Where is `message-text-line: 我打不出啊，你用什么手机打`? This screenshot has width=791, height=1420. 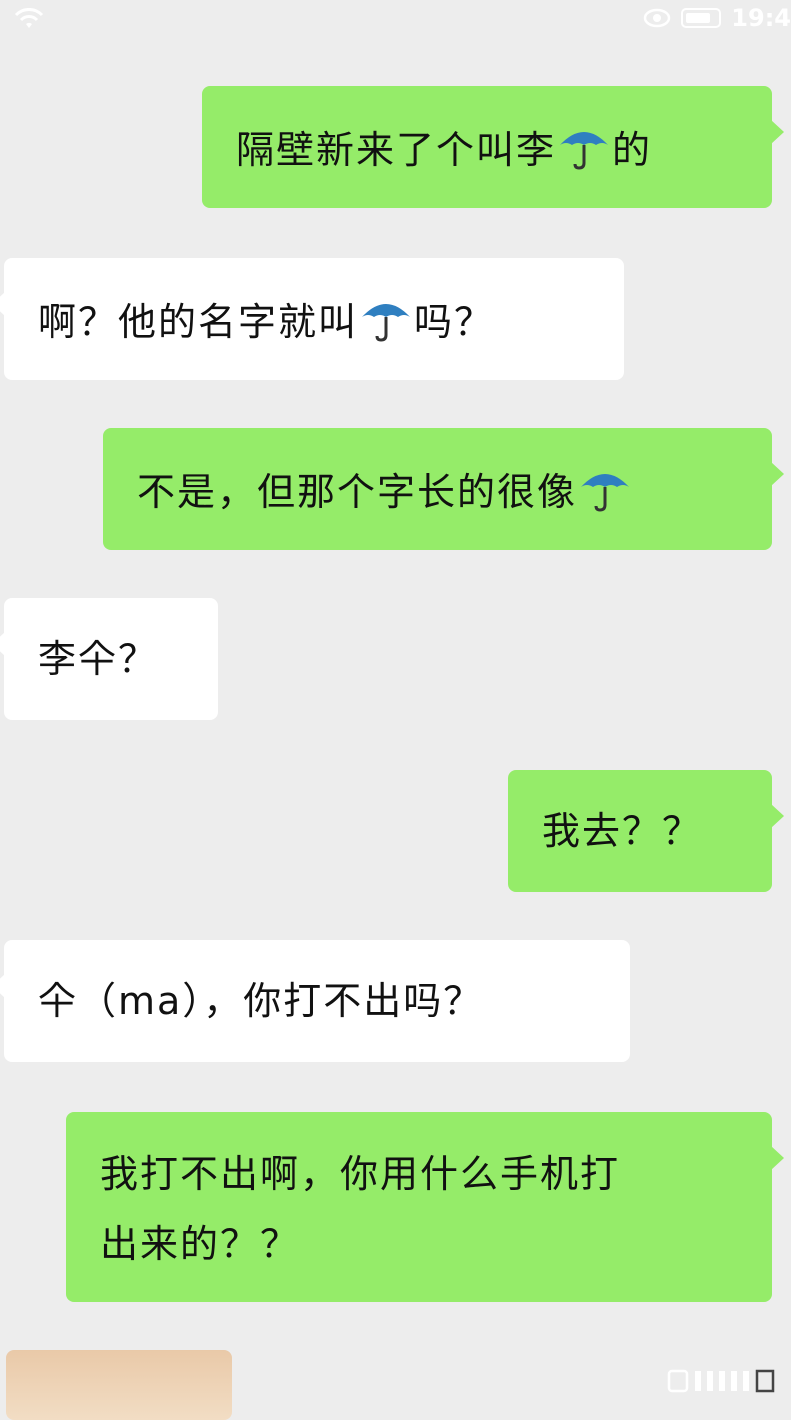 message-text-line: 我打不出啊，你用什么手机打 is located at coordinates (360, 1174).